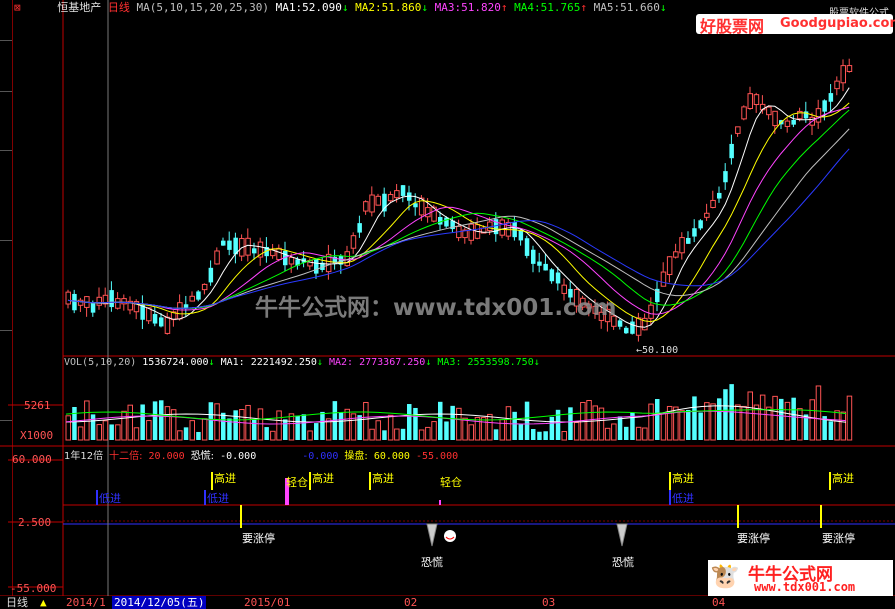  What do you see at coordinates (800, 578) in the screenshot?
I see `bottom-watermark: 🐮 牛牛公式网 www.tdx001.com` at bounding box center [800, 578].